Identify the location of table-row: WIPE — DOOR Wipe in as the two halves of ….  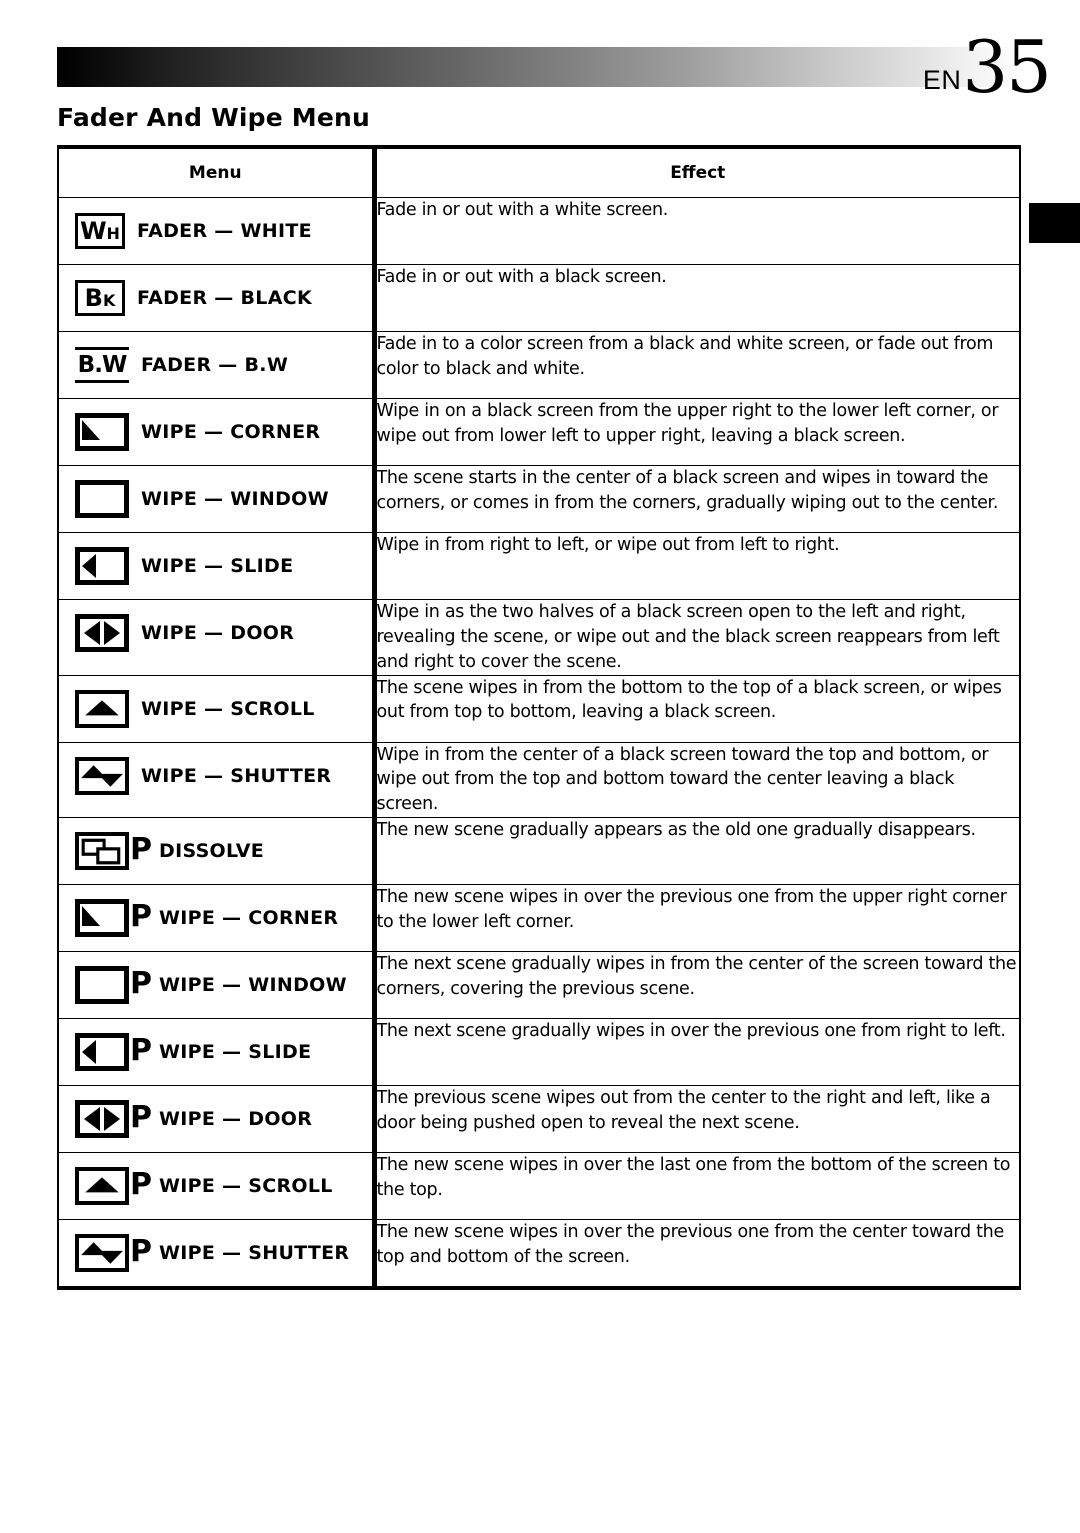
(539, 637).